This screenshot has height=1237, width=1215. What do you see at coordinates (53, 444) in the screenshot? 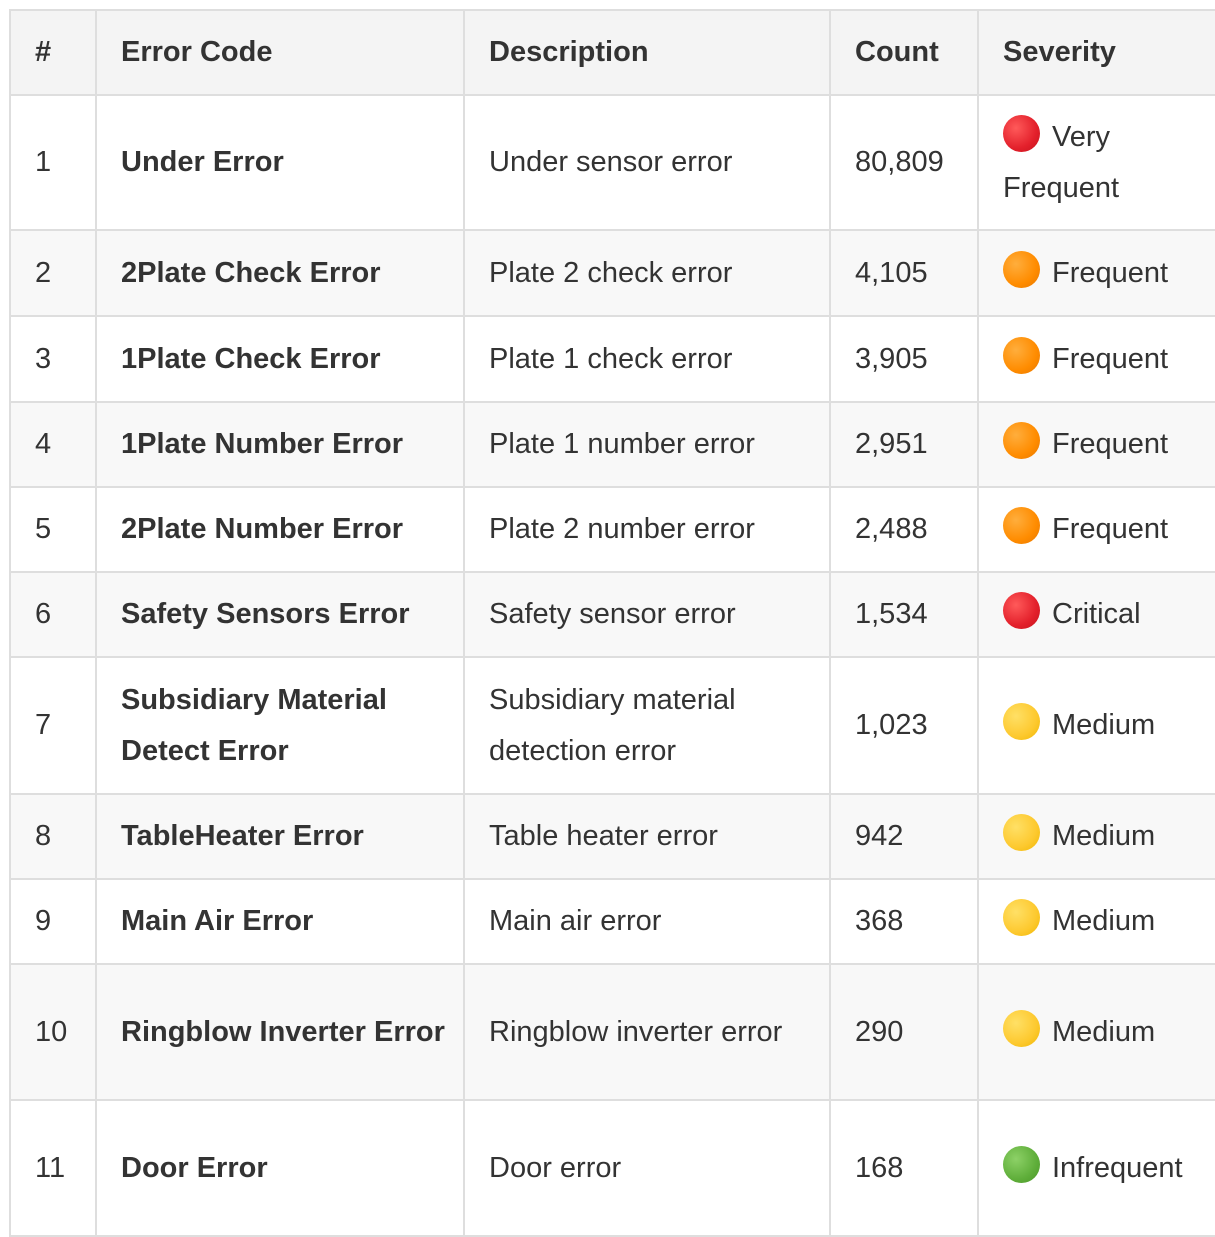
I see `row-number: 4` at bounding box center [53, 444].